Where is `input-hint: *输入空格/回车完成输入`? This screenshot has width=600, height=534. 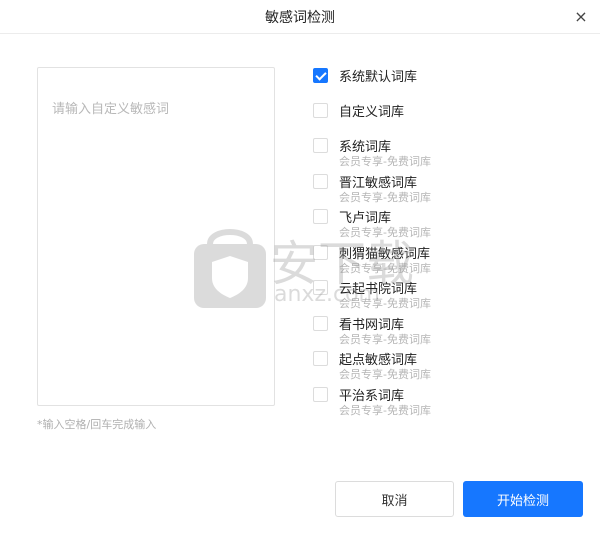
input-hint: *输入空格/回车完成输入 is located at coordinates (97, 424).